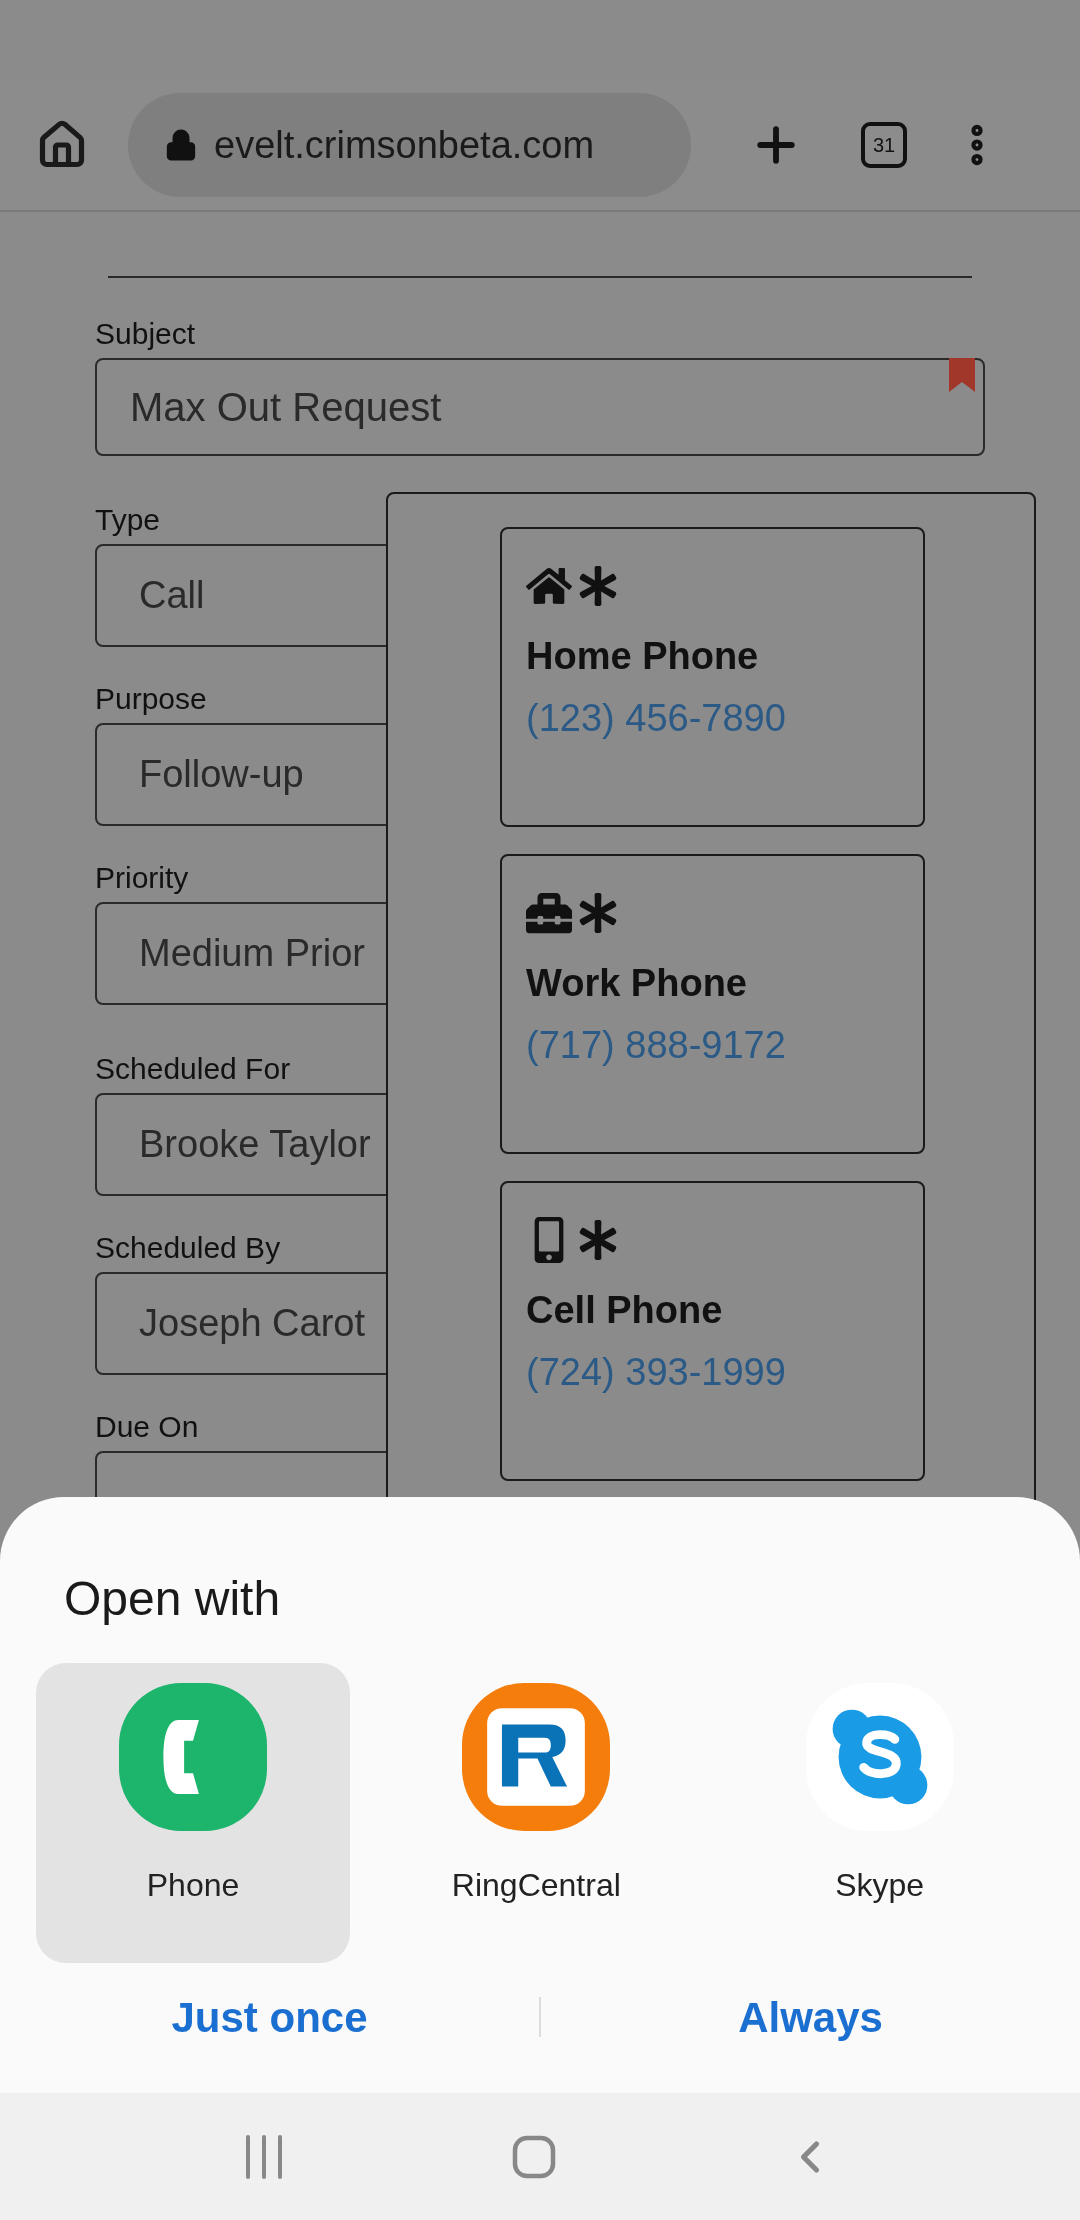 This screenshot has width=1080, height=2220. Describe the element at coordinates (536, 1813) in the screenshot. I see `app-option: RingCentral` at that location.